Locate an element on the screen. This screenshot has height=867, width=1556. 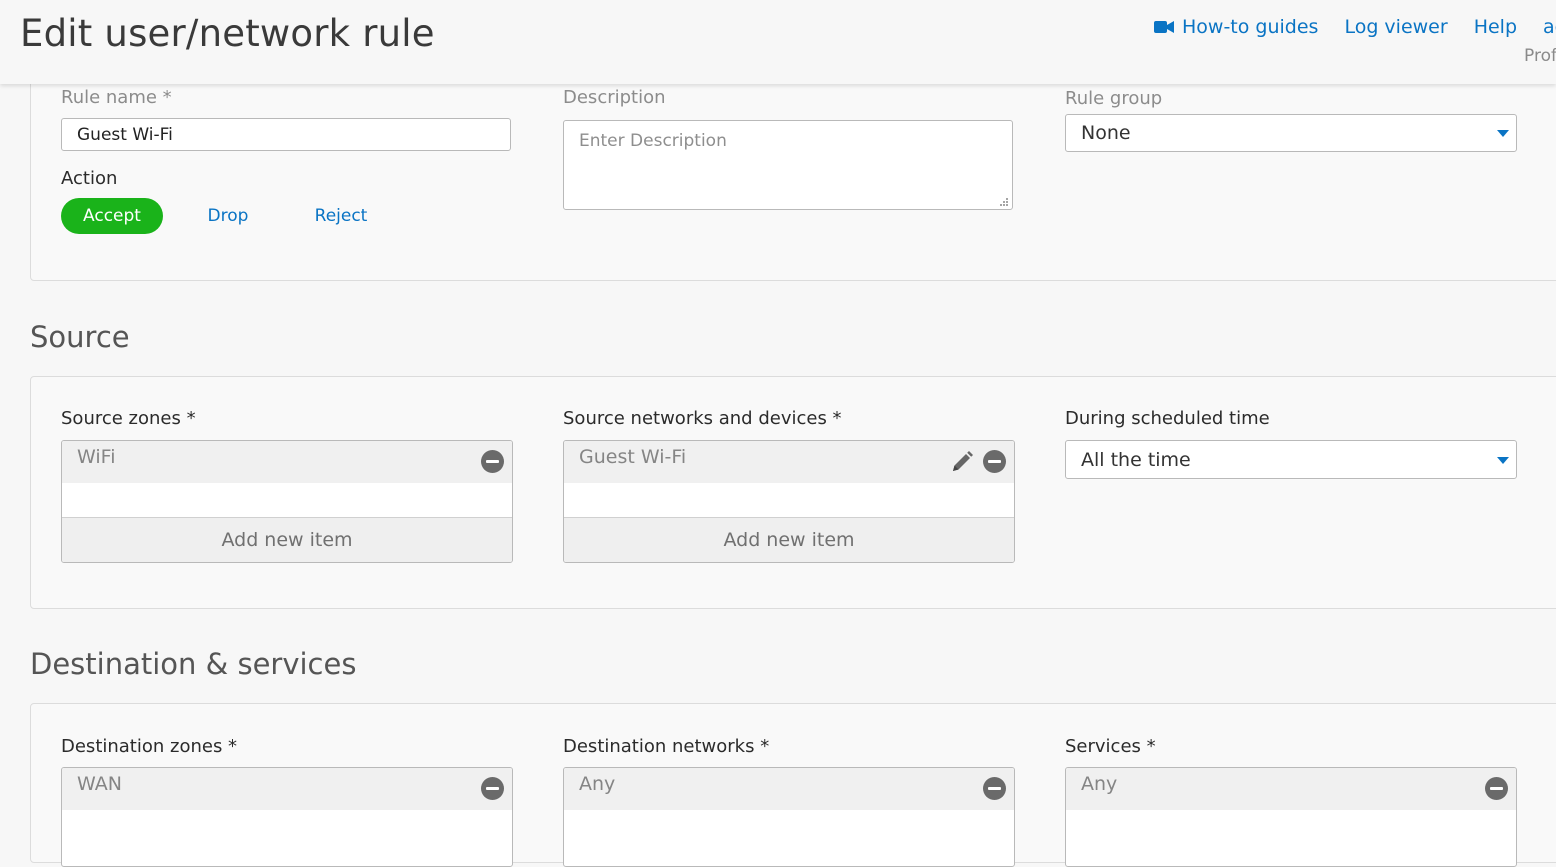
howto-guides-link: How-to guides is located at coordinates (1236, 27).